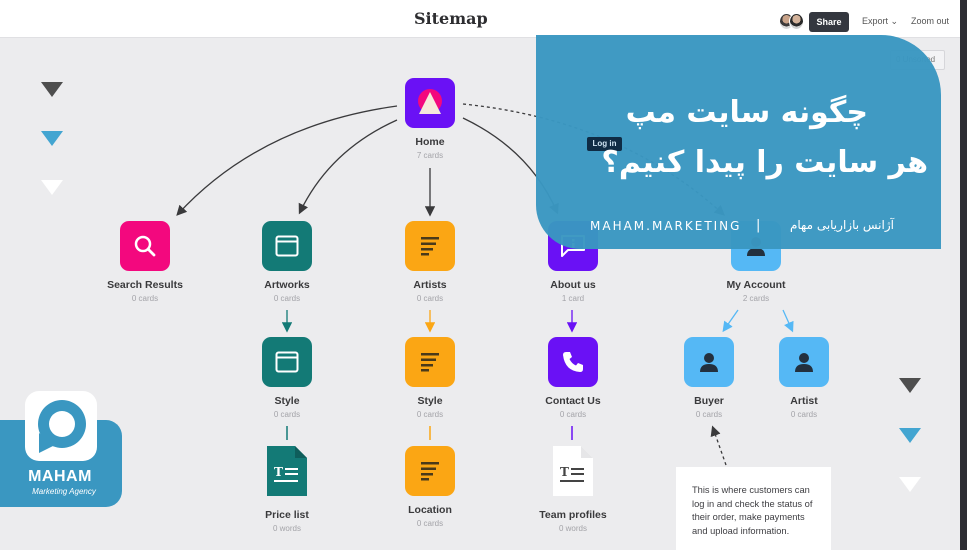  I want to click on node-location: Location 0 cards, so click(430, 487).